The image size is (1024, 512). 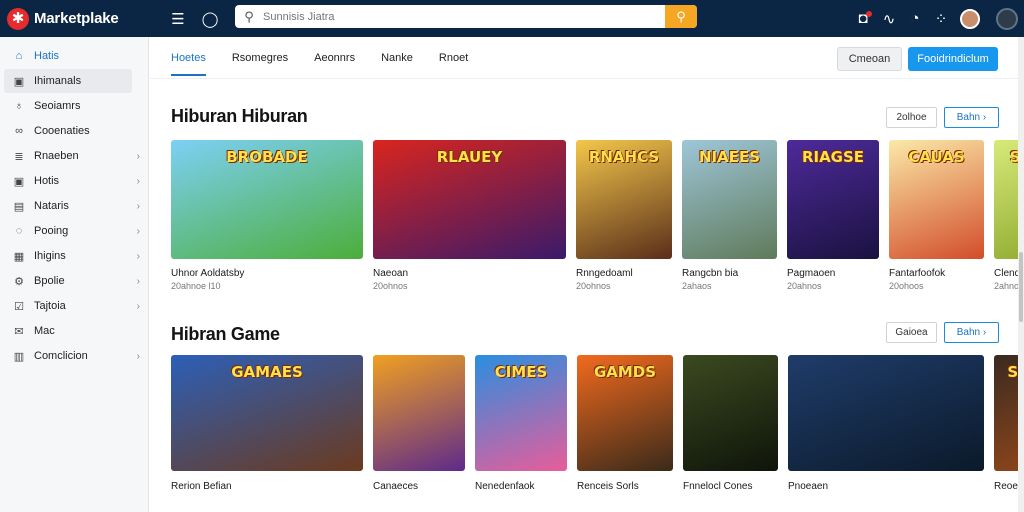 I want to click on card-thumbnail: CIMES, so click(x=521, y=413).